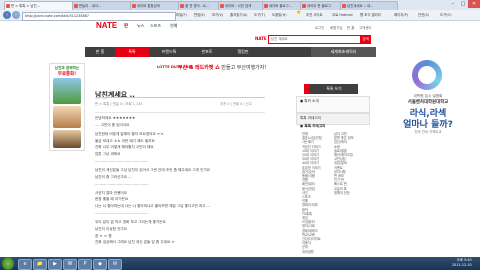 The image size is (480, 270). Describe the element at coordinates (181, 15) in the screenshot. I see `menu-file: 파일(F)` at that location.